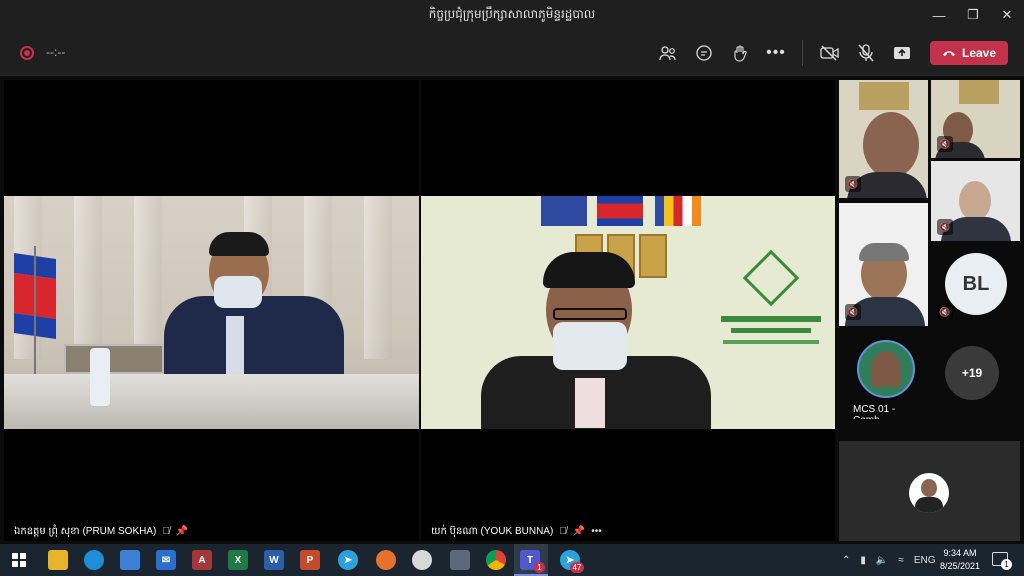 The image size is (1024, 576). What do you see at coordinates (202, 560) in the screenshot?
I see `access-icon: A` at bounding box center [202, 560].